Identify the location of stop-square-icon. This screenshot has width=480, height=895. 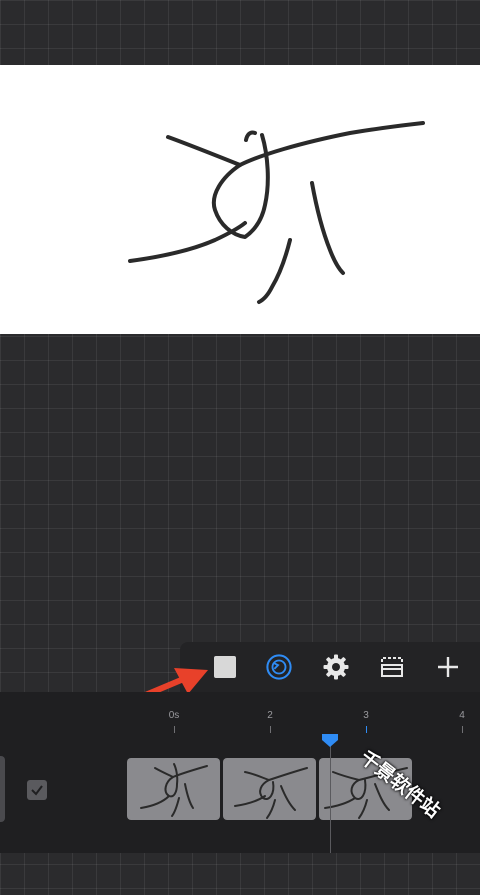
(225, 667).